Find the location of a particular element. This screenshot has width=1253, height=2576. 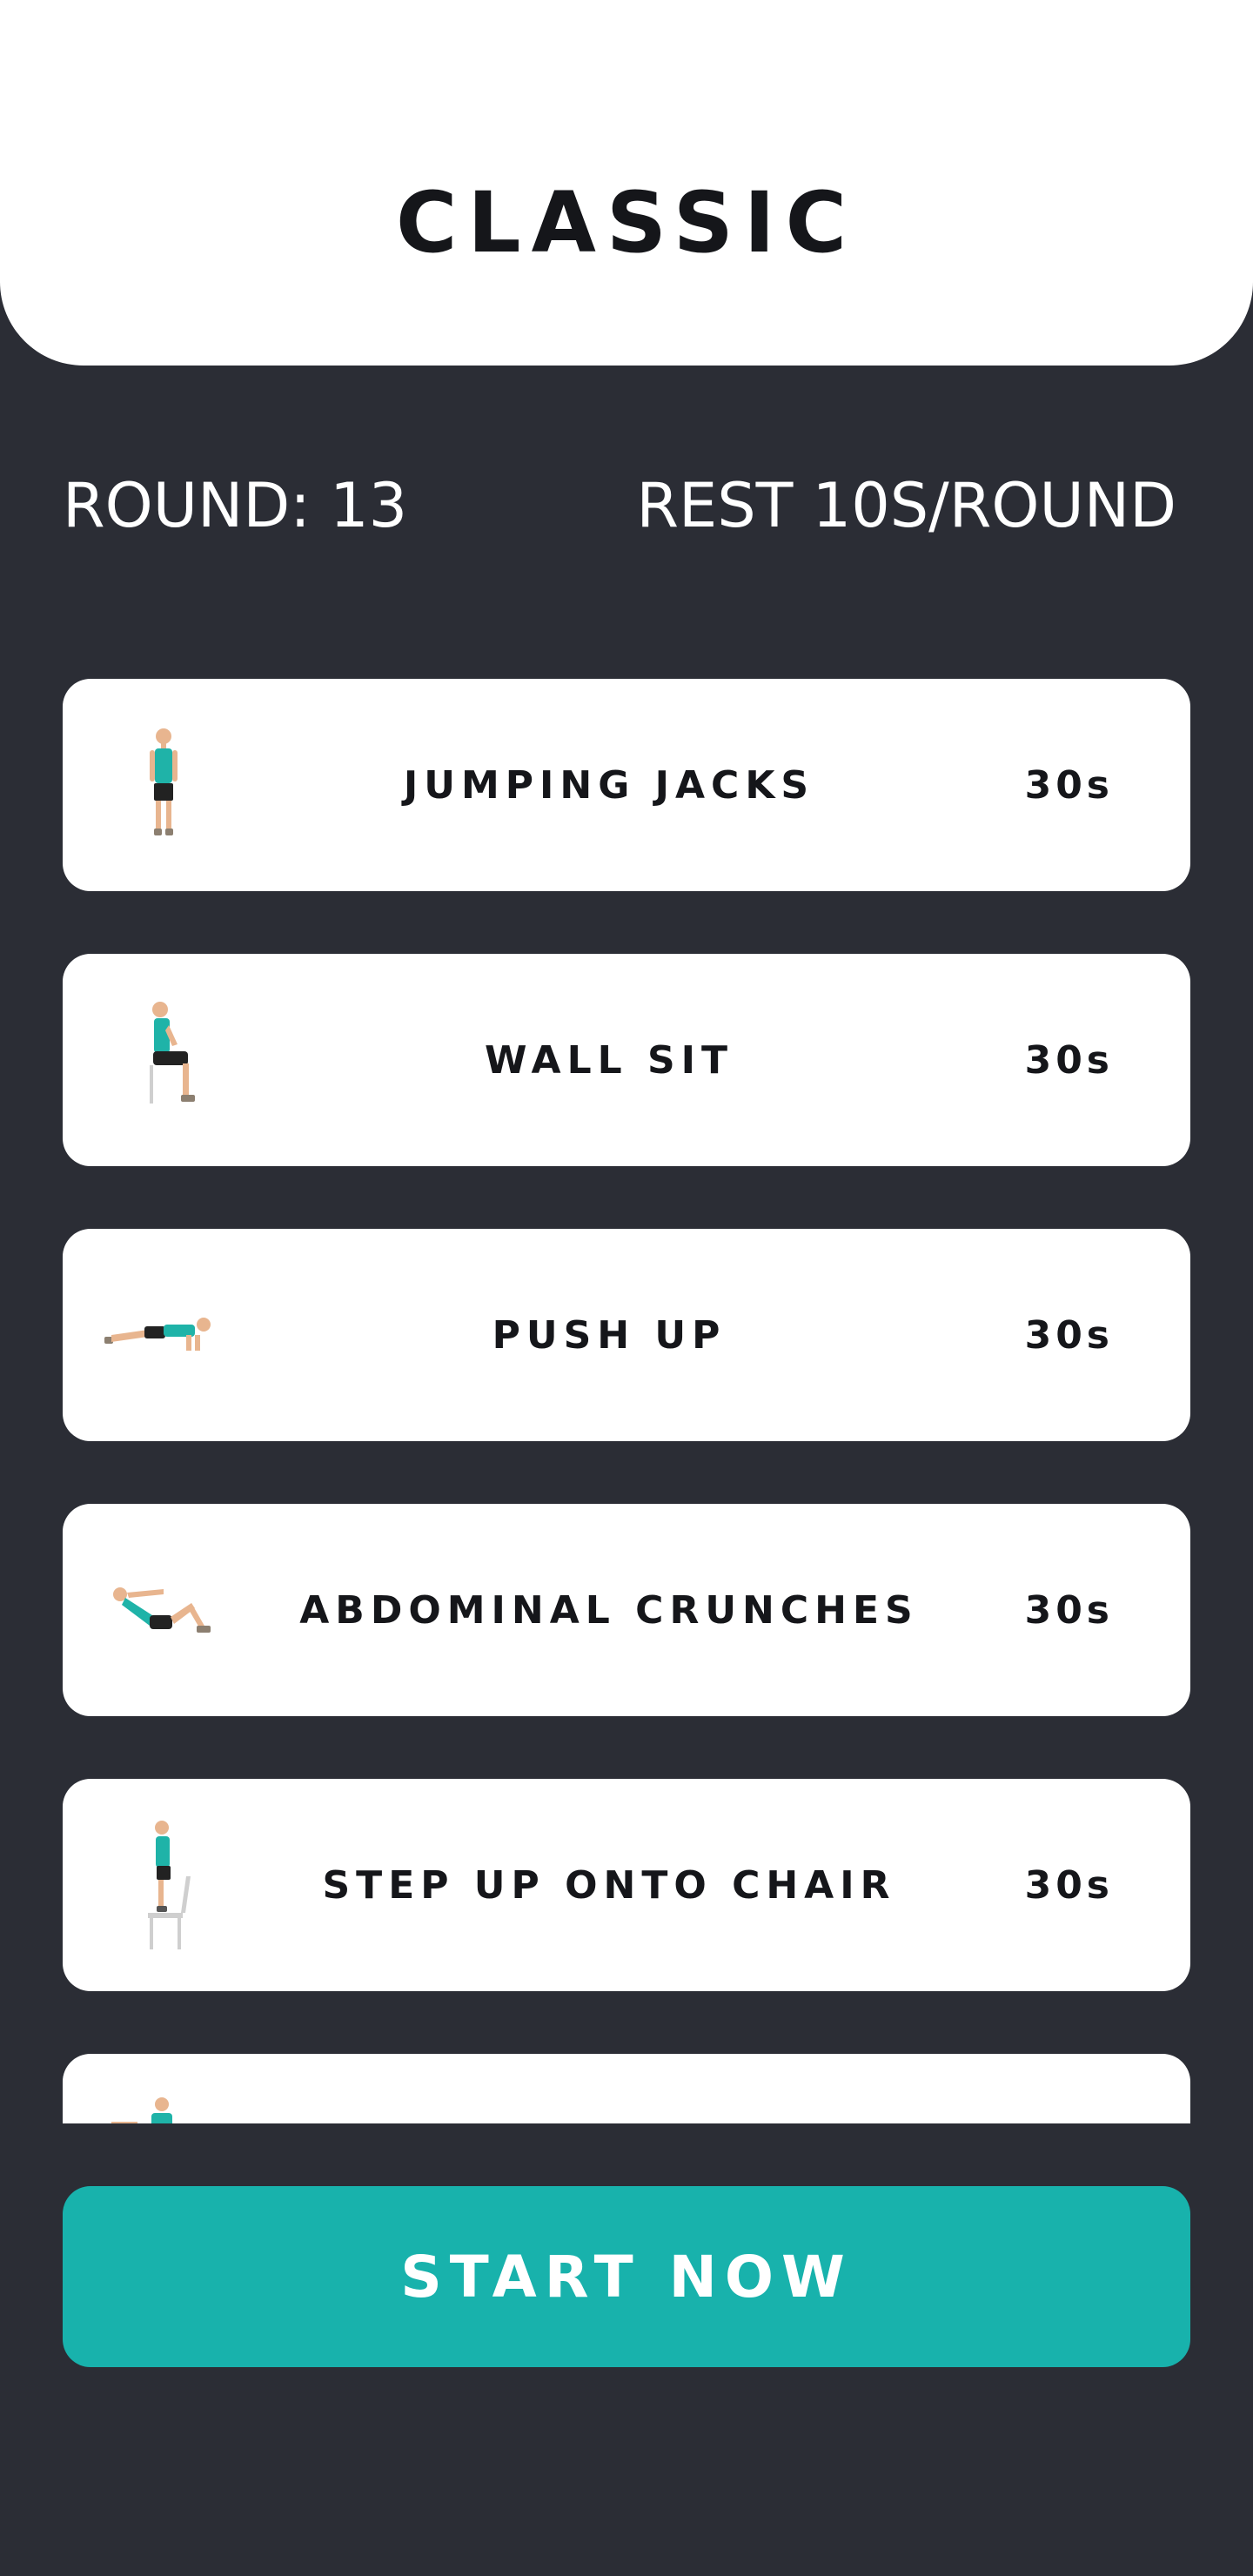

exercise-card-abdominal-crunches: ABDOMINAL CRUNCHES 30s is located at coordinates (626, 1610).